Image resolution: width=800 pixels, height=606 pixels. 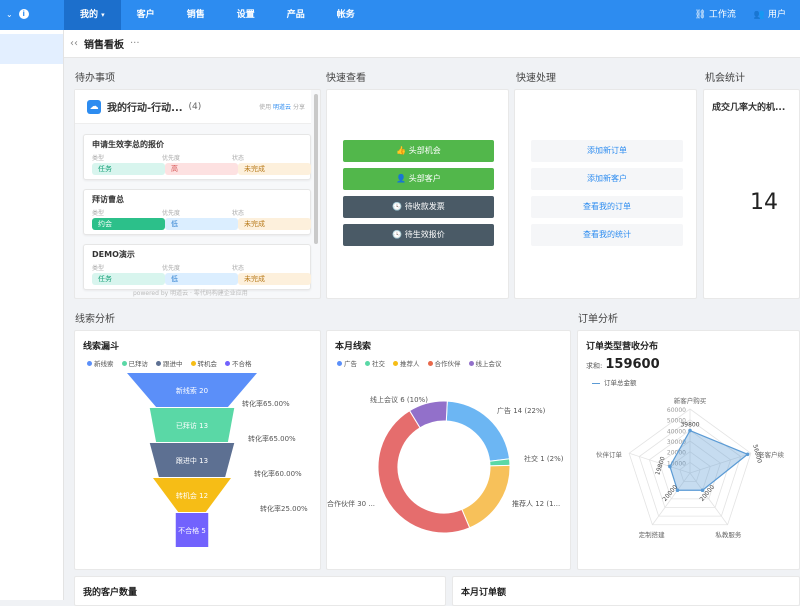 I want to click on todo-powered: 使用 明道云 分享, so click(x=282, y=107).